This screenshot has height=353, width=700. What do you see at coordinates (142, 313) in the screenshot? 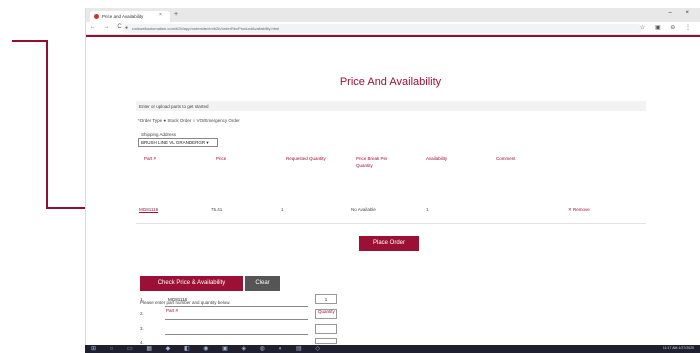
I see `entry-row-number: 2.` at bounding box center [142, 313].